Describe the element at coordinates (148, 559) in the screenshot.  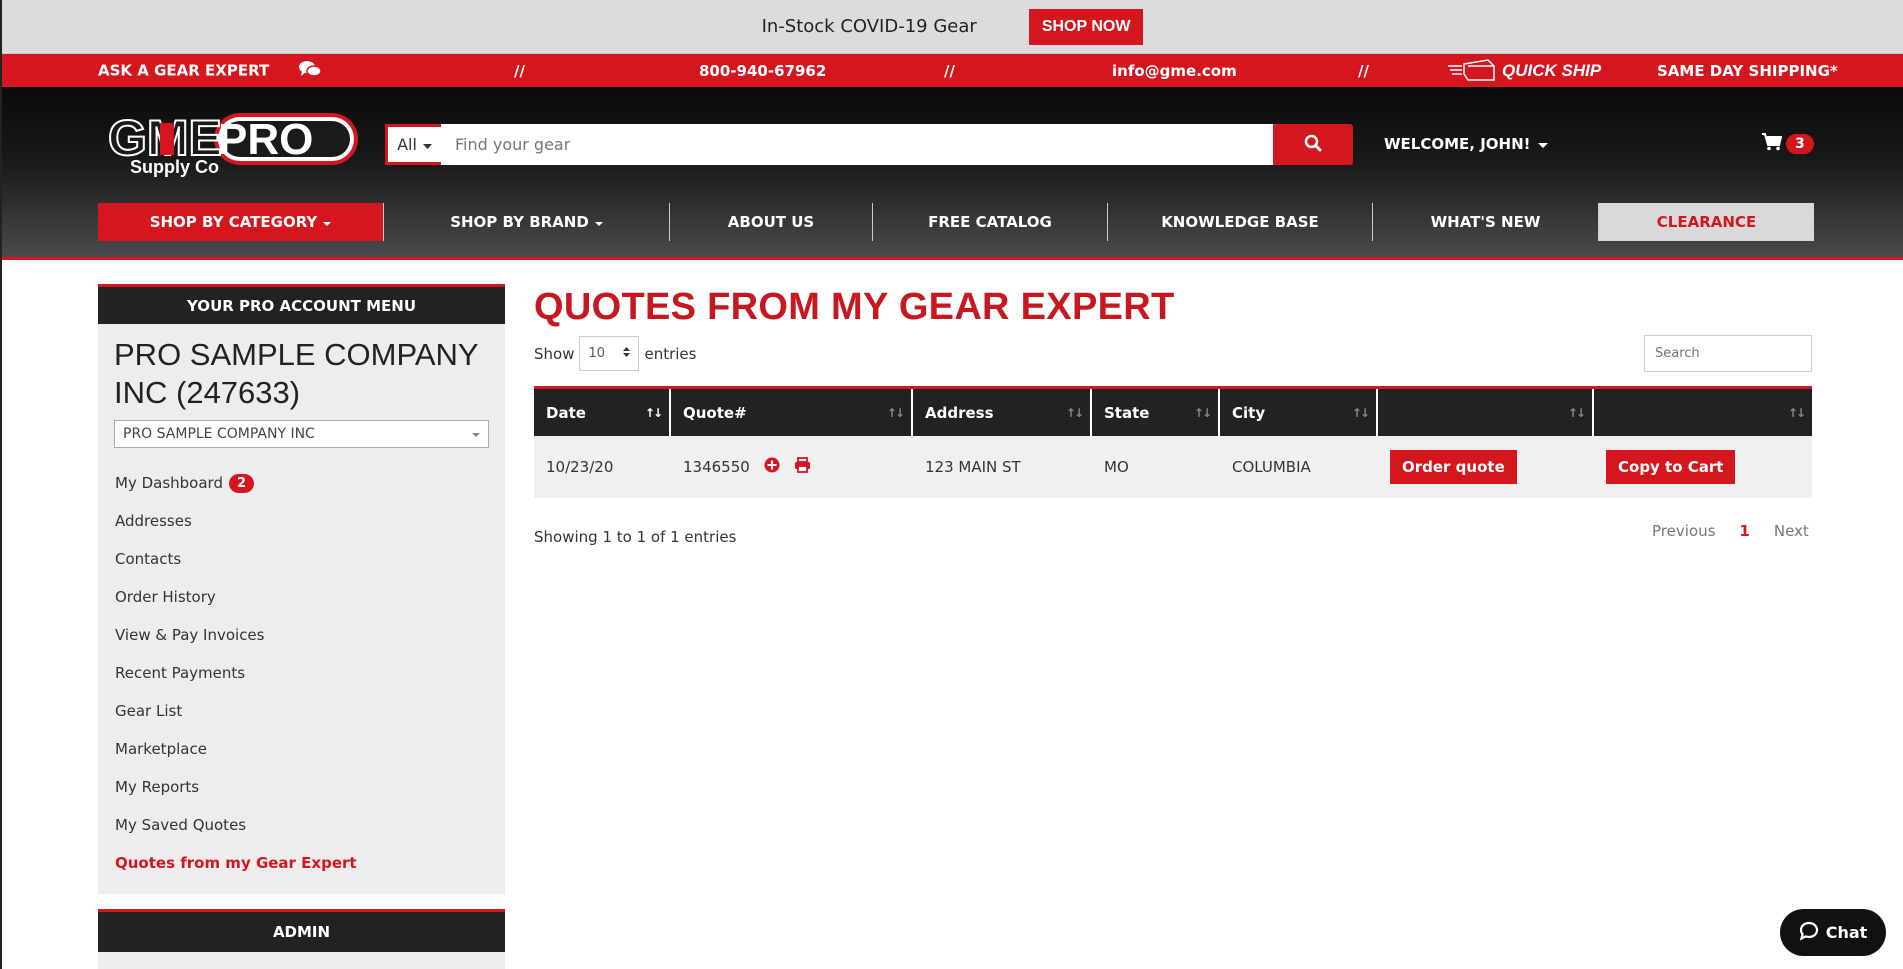
I see `sidebar-item-label: Contacts` at that location.